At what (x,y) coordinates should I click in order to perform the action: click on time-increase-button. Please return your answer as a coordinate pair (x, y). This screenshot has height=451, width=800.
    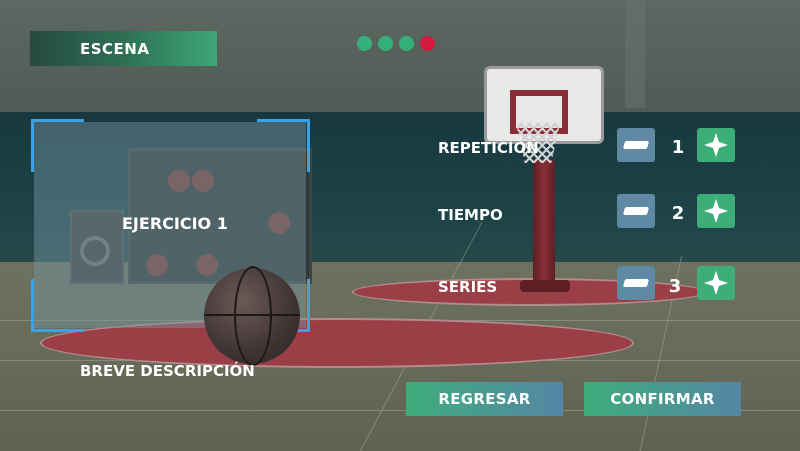
    Looking at the image, I should click on (716, 211).